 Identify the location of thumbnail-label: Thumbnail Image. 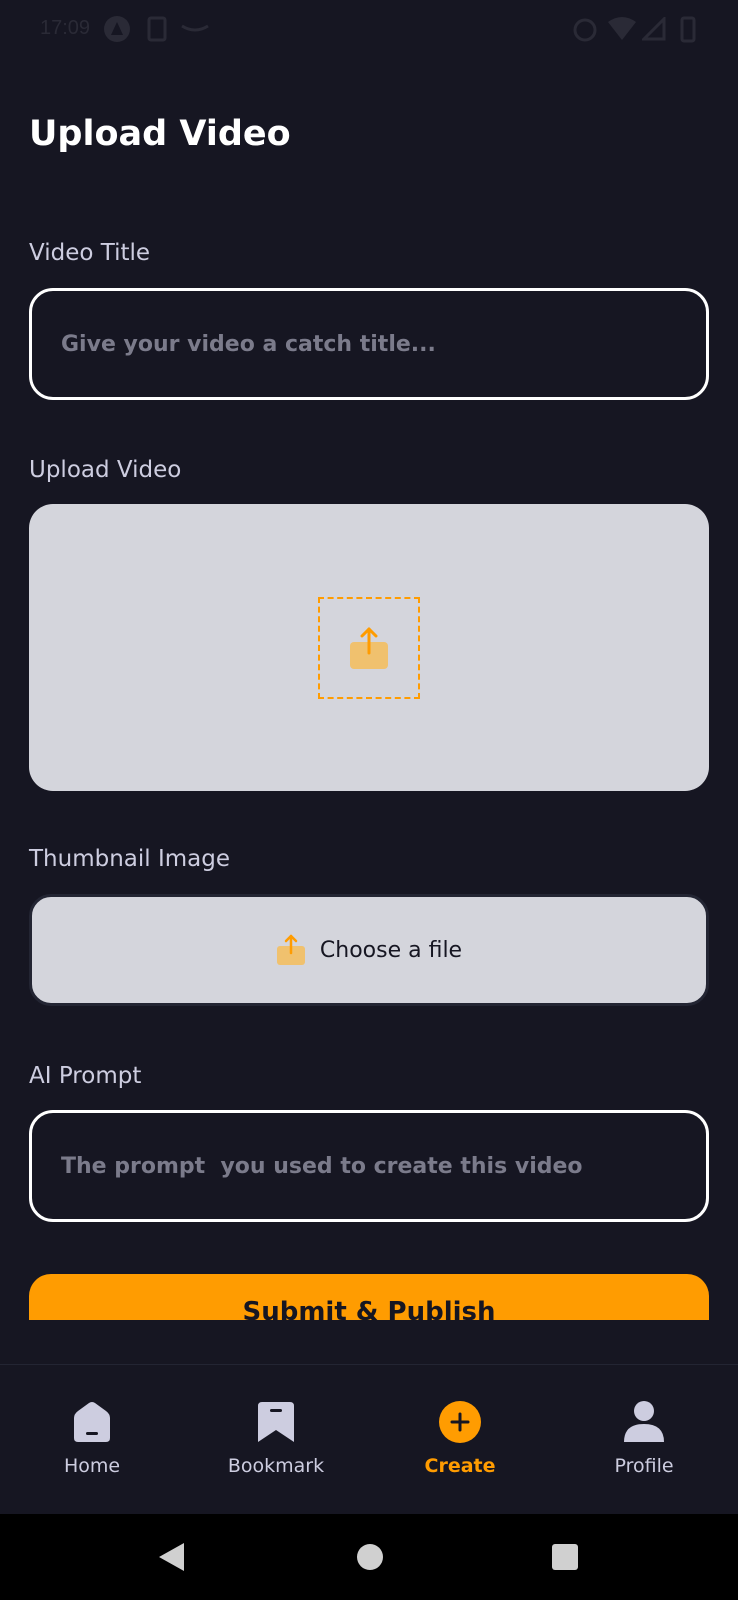
(130, 859).